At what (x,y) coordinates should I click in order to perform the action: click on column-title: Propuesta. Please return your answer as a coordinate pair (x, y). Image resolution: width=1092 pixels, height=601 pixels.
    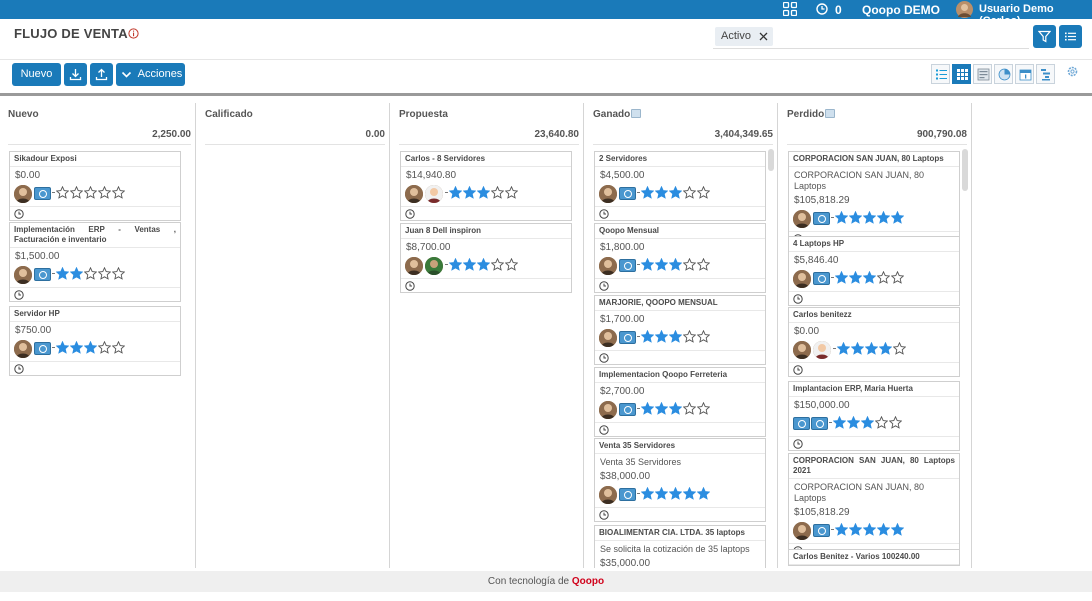
    Looking at the image, I should click on (423, 114).